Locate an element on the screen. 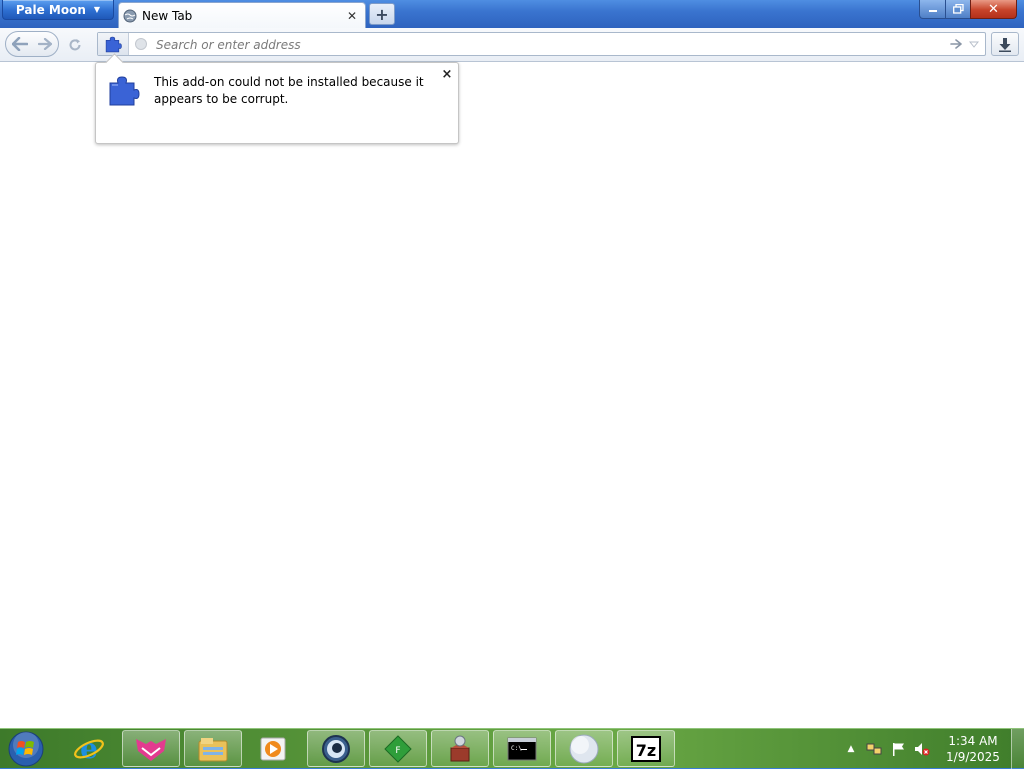 The width and height of the screenshot is (1024, 769). go-button is located at coordinates (956, 44).